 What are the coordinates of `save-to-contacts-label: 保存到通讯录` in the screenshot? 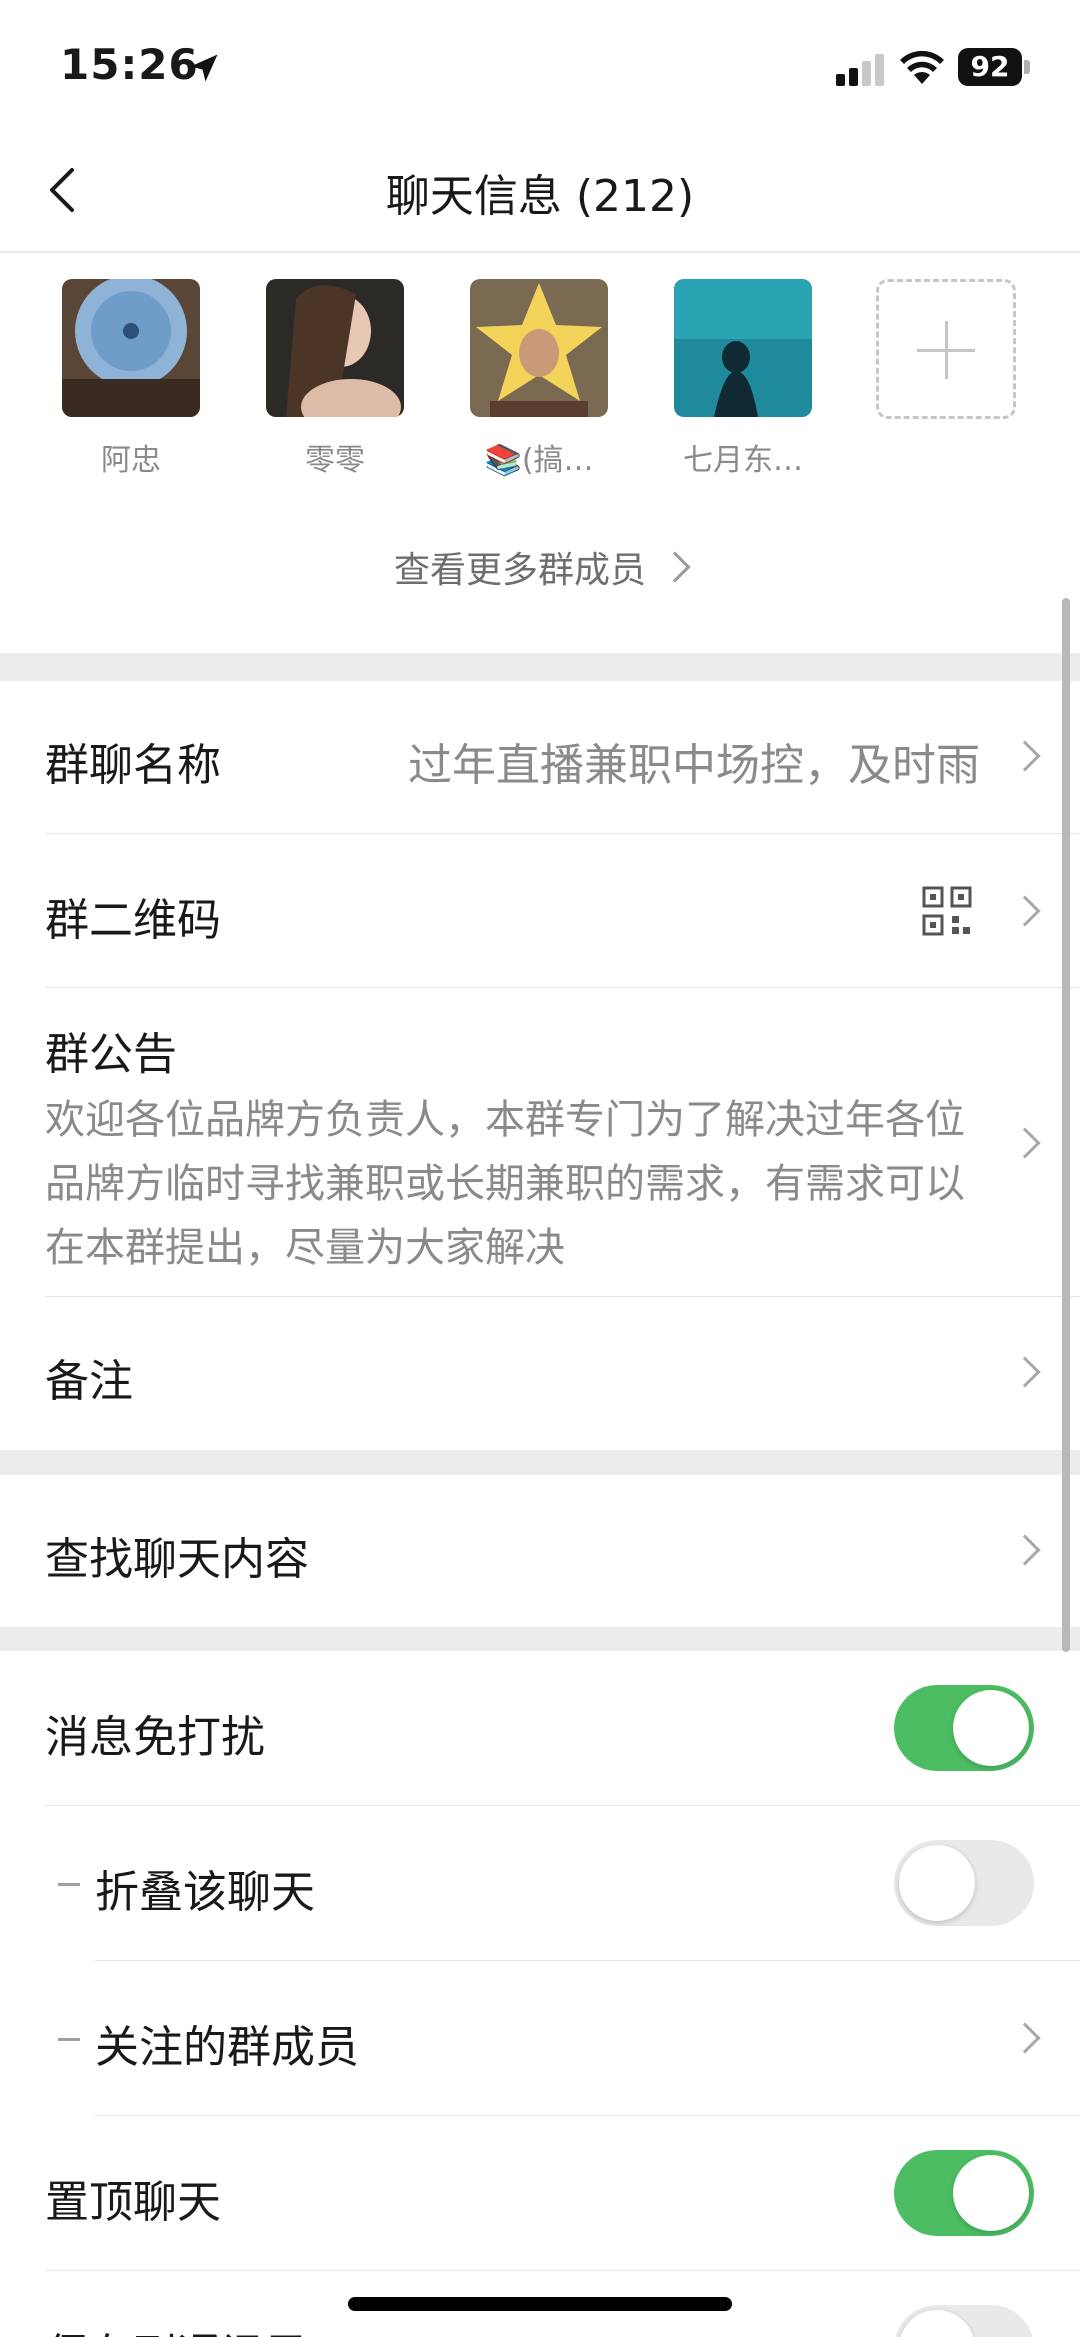 It's located at (177, 2328).